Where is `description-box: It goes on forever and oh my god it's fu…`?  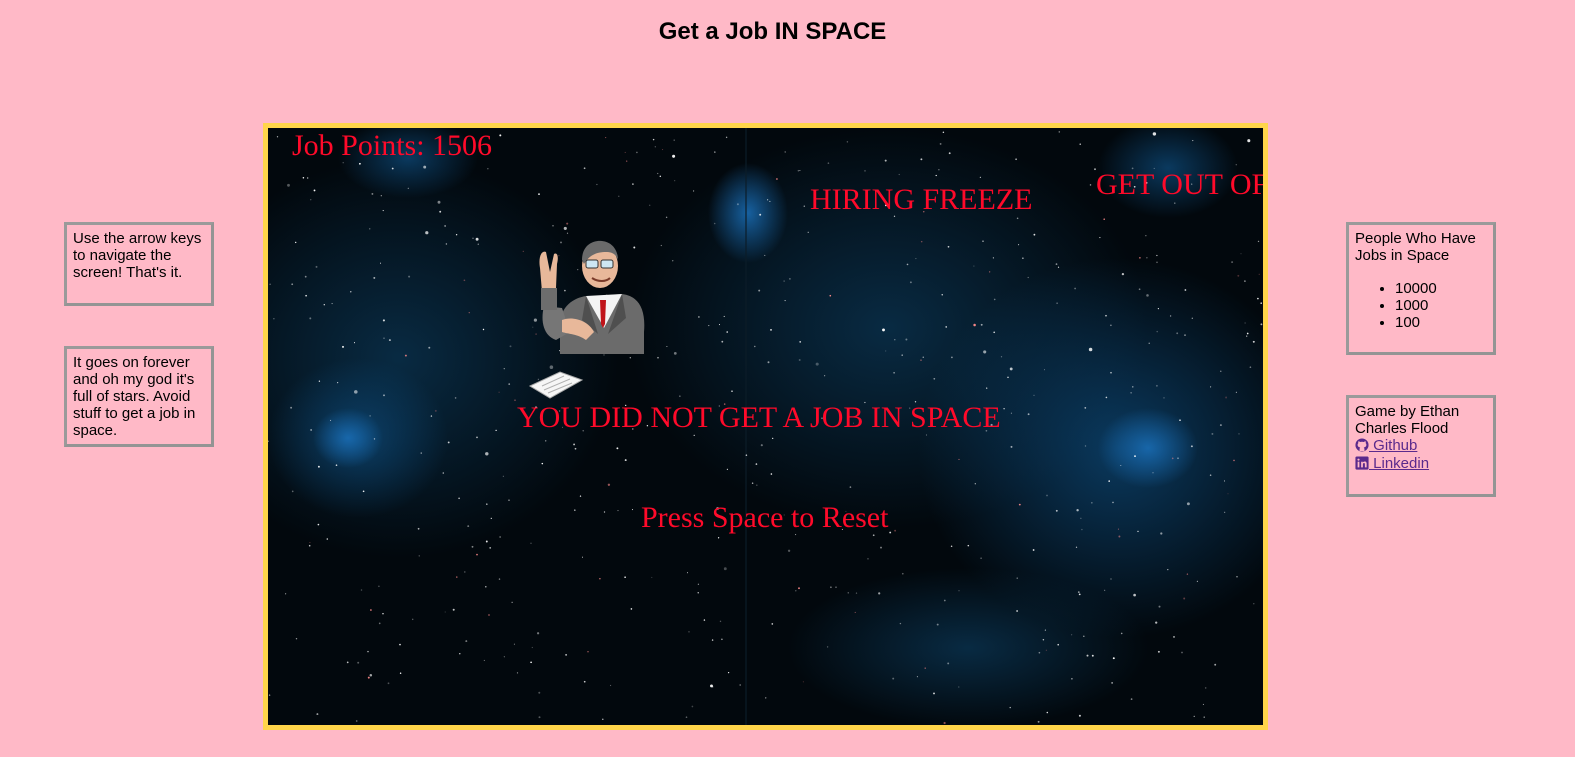
description-box: It goes on forever and oh my god it's fu… is located at coordinates (139, 396).